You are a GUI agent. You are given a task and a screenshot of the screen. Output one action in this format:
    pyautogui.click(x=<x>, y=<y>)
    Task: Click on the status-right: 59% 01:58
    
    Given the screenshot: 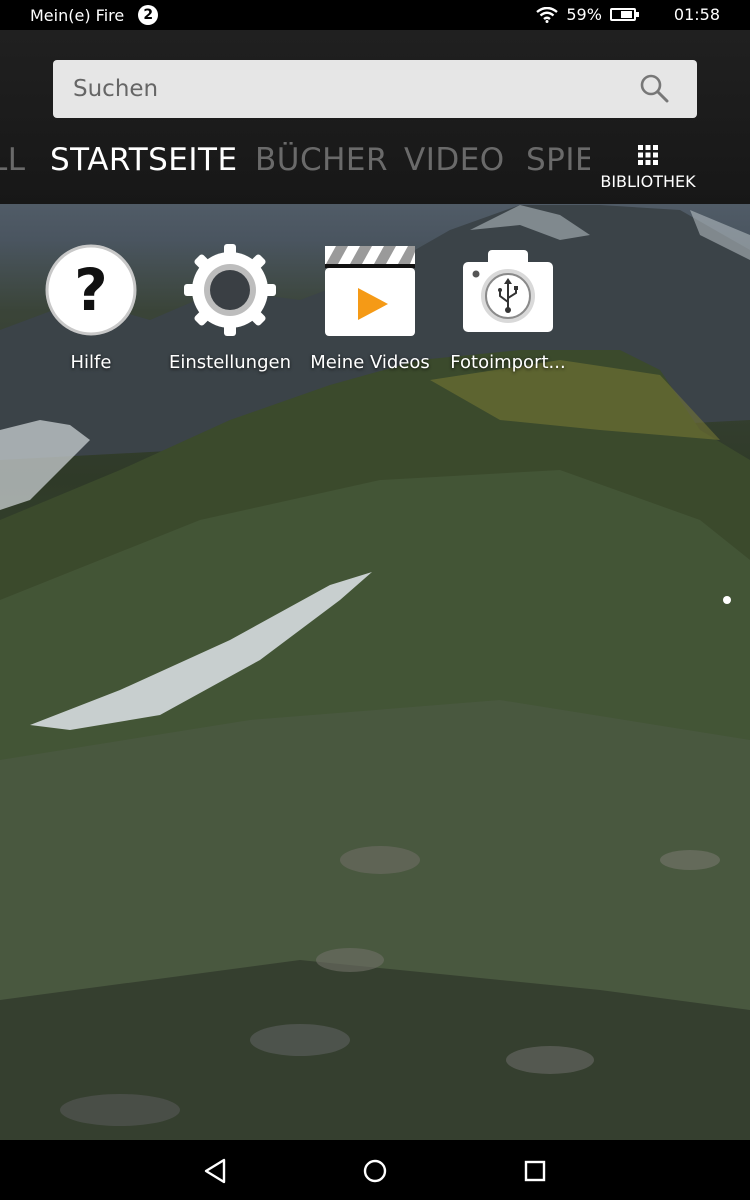 What is the action you would take?
    pyautogui.click(x=628, y=14)
    